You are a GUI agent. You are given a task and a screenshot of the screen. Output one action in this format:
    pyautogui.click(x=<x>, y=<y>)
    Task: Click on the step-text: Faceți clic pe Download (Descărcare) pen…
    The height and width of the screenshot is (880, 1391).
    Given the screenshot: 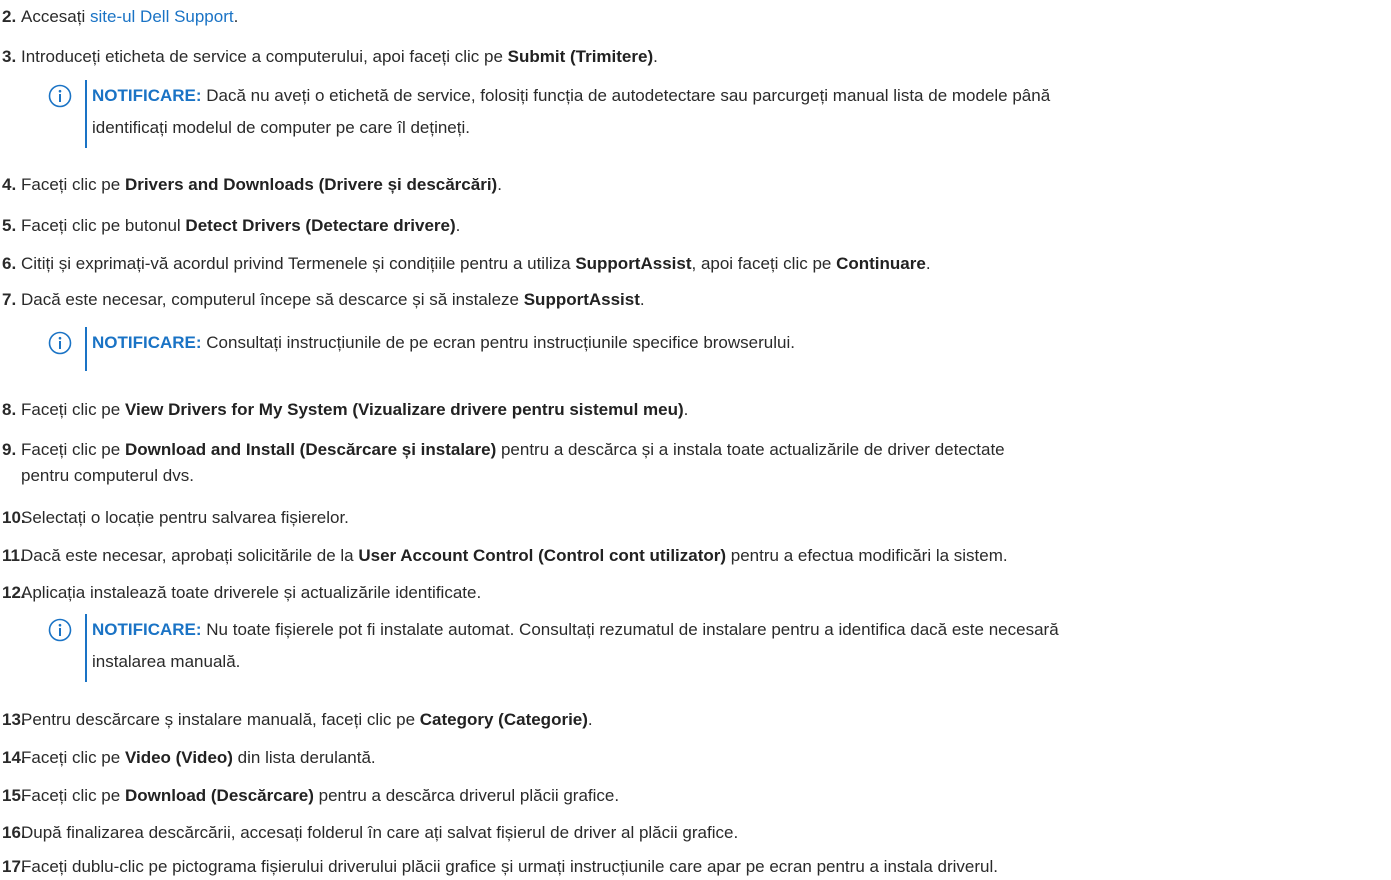 What is the action you would take?
    pyautogui.click(x=320, y=795)
    